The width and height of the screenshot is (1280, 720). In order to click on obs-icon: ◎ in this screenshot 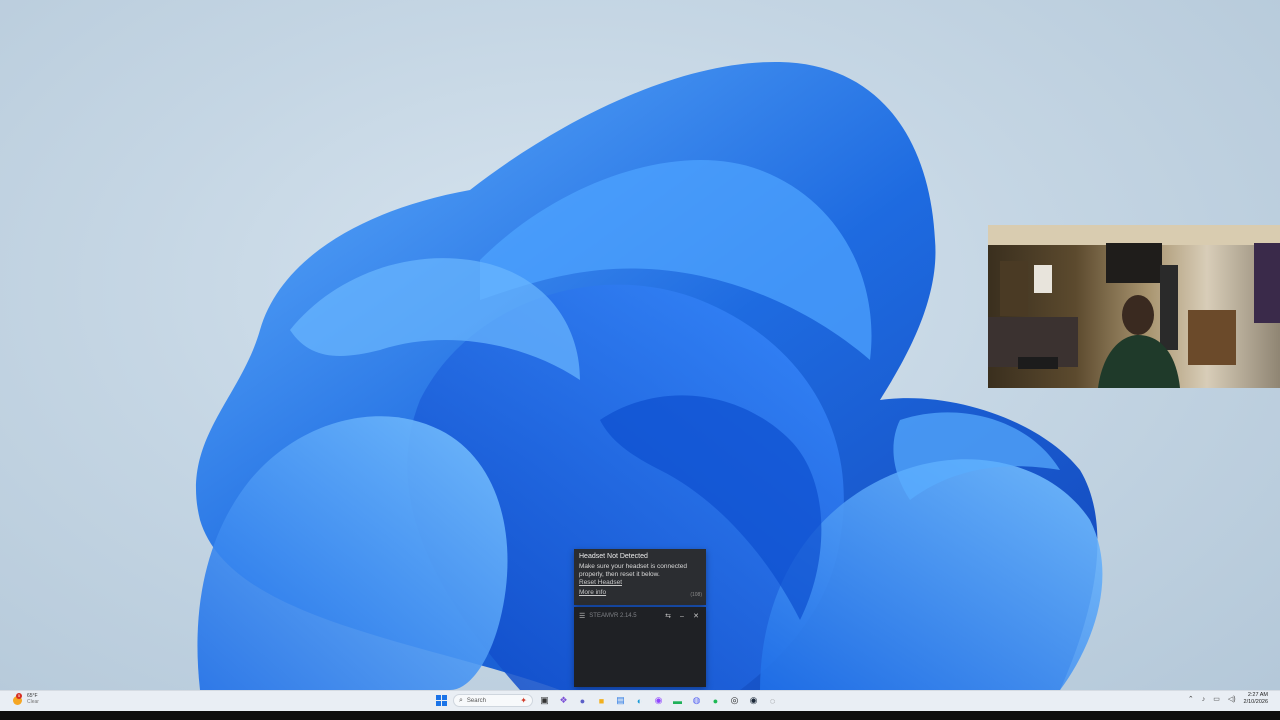, I will do `click(734, 700)`.